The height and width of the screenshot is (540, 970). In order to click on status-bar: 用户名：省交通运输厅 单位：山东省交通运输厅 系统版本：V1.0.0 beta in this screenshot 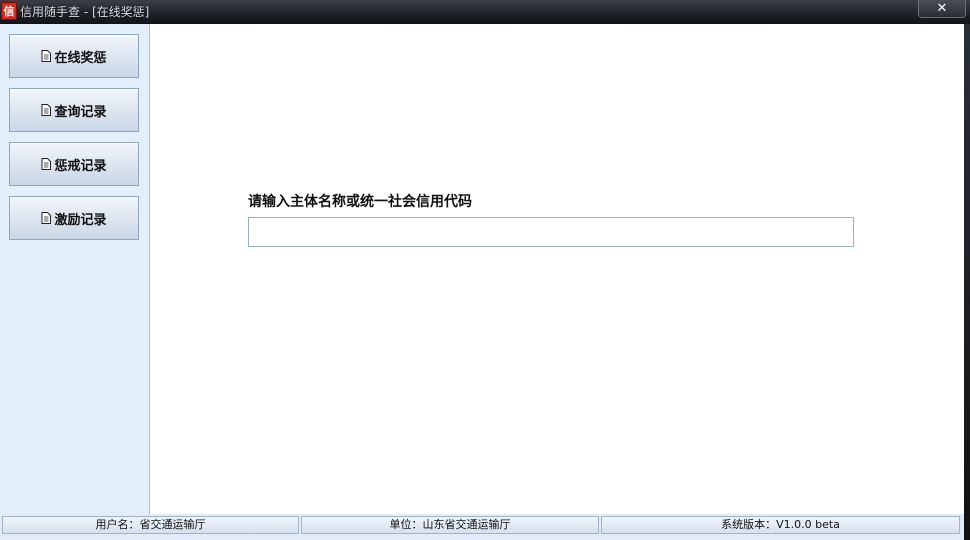, I will do `click(482, 527)`.